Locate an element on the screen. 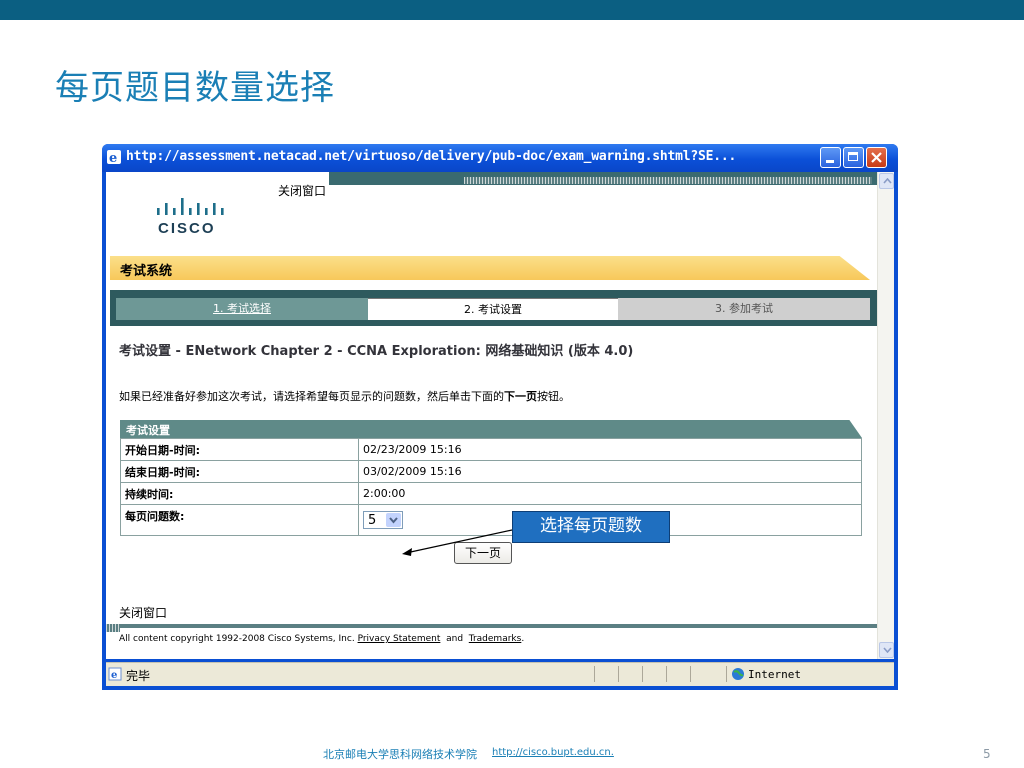 Image resolution: width=1024 pixels, height=768 pixels. per-page-select: 5 is located at coordinates (383, 520).